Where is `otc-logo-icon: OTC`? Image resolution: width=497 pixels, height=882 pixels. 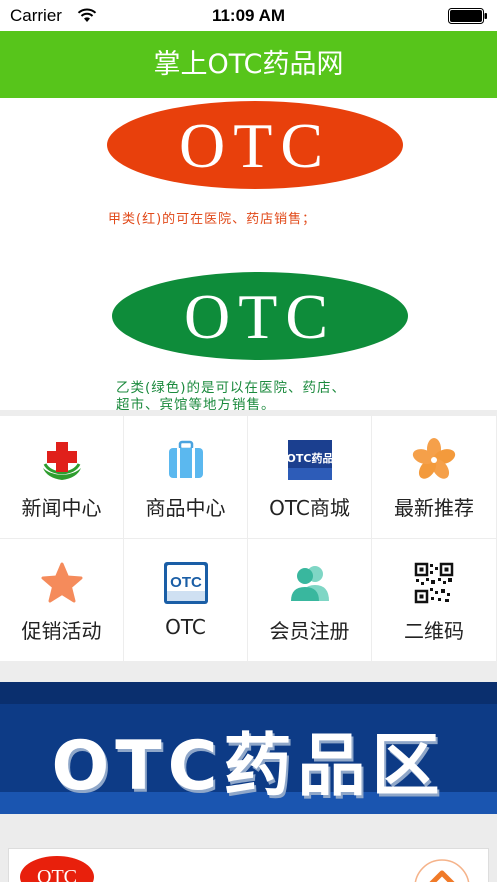 otc-logo-icon: OTC is located at coordinates (57, 869).